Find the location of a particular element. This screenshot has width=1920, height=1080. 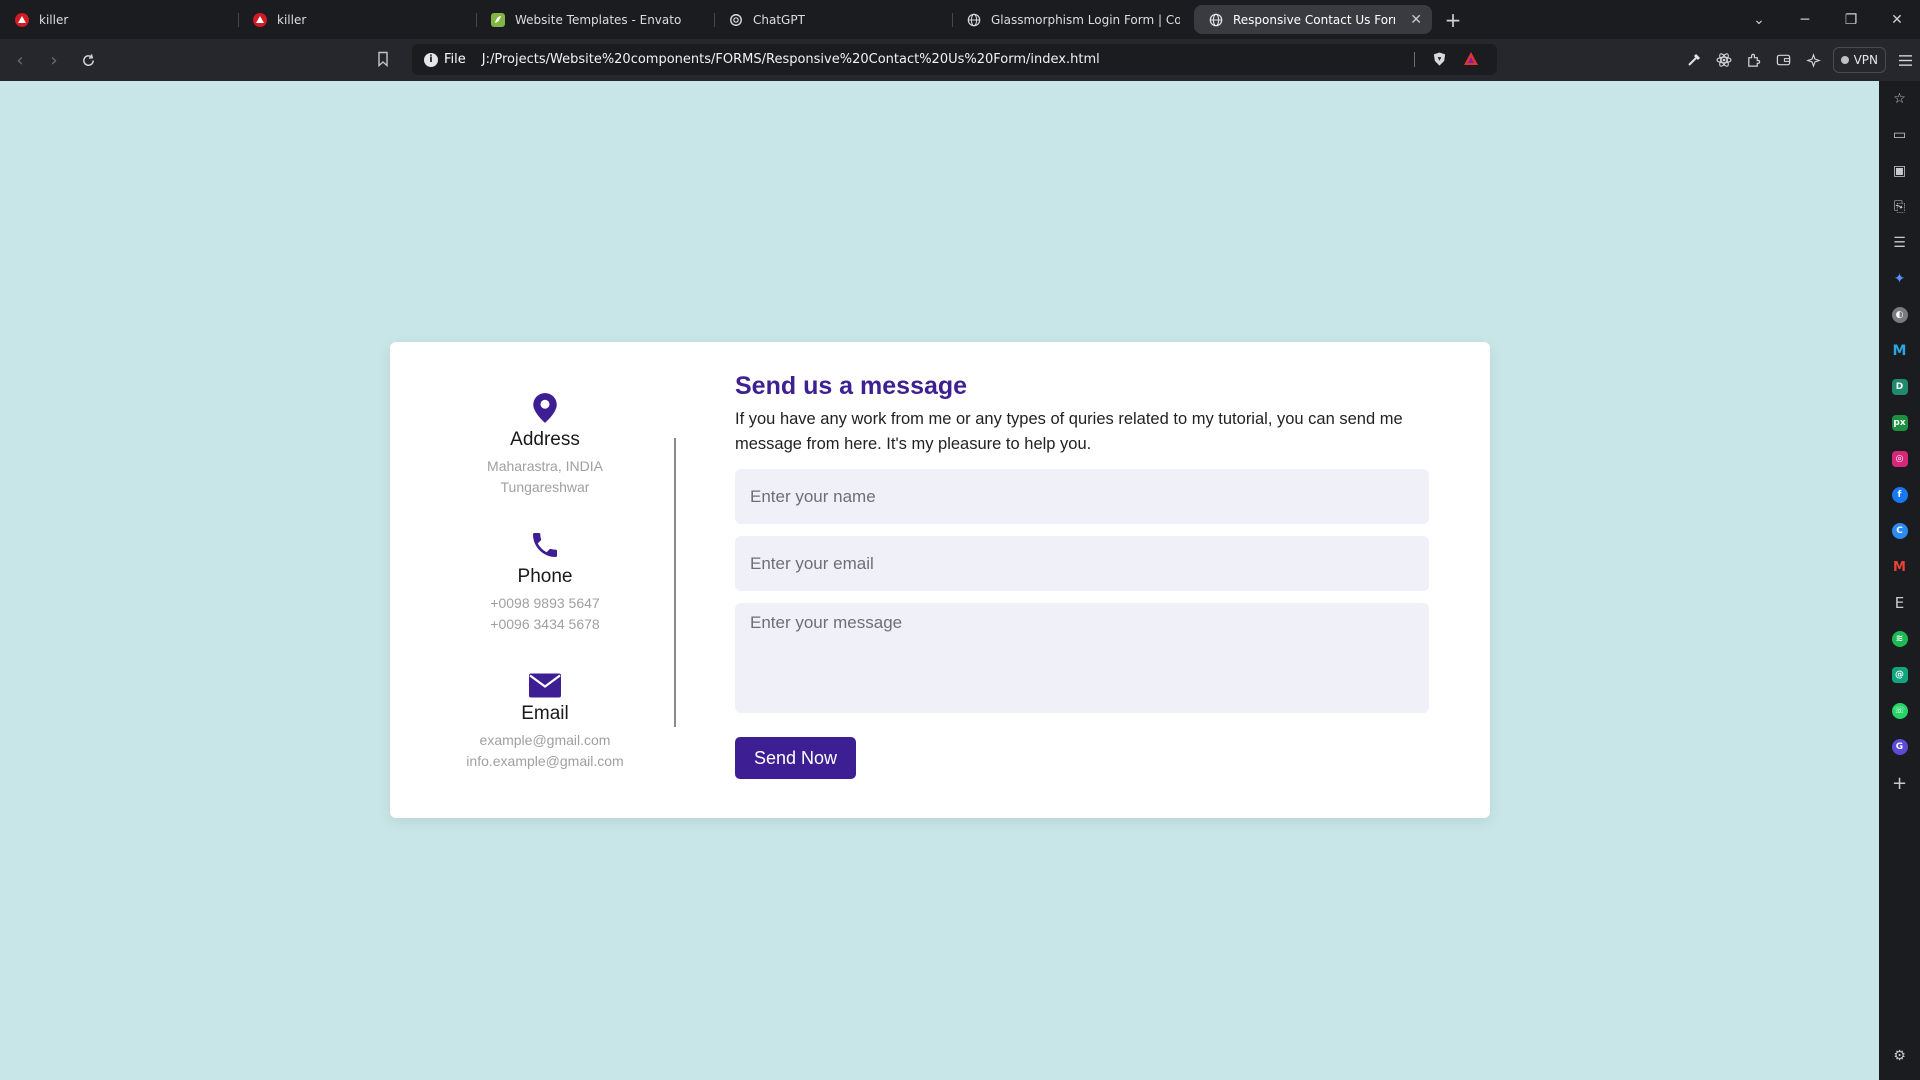

close-tab-icon: ✕ is located at coordinates (1416, 20).